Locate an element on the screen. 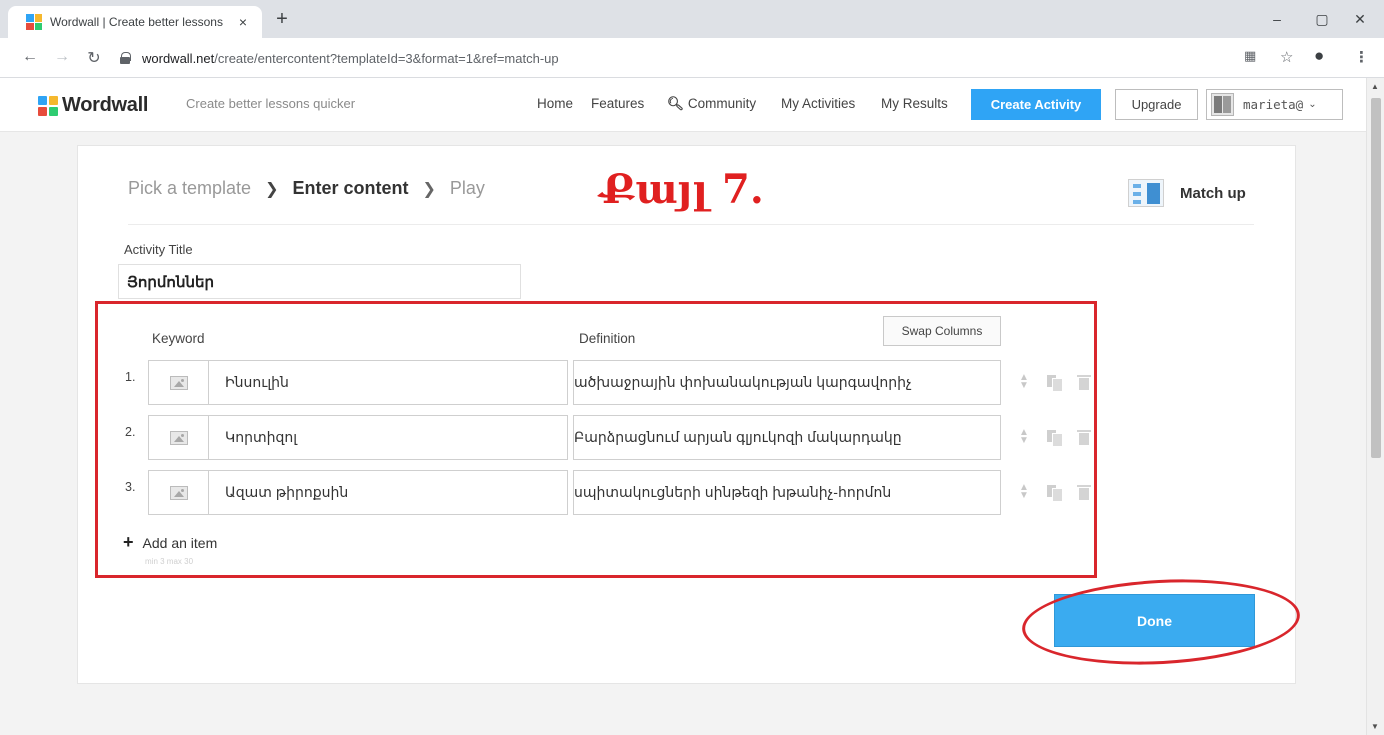 This screenshot has height=735, width=1384. user-name: marieta@ is located at coordinates (1273, 104).